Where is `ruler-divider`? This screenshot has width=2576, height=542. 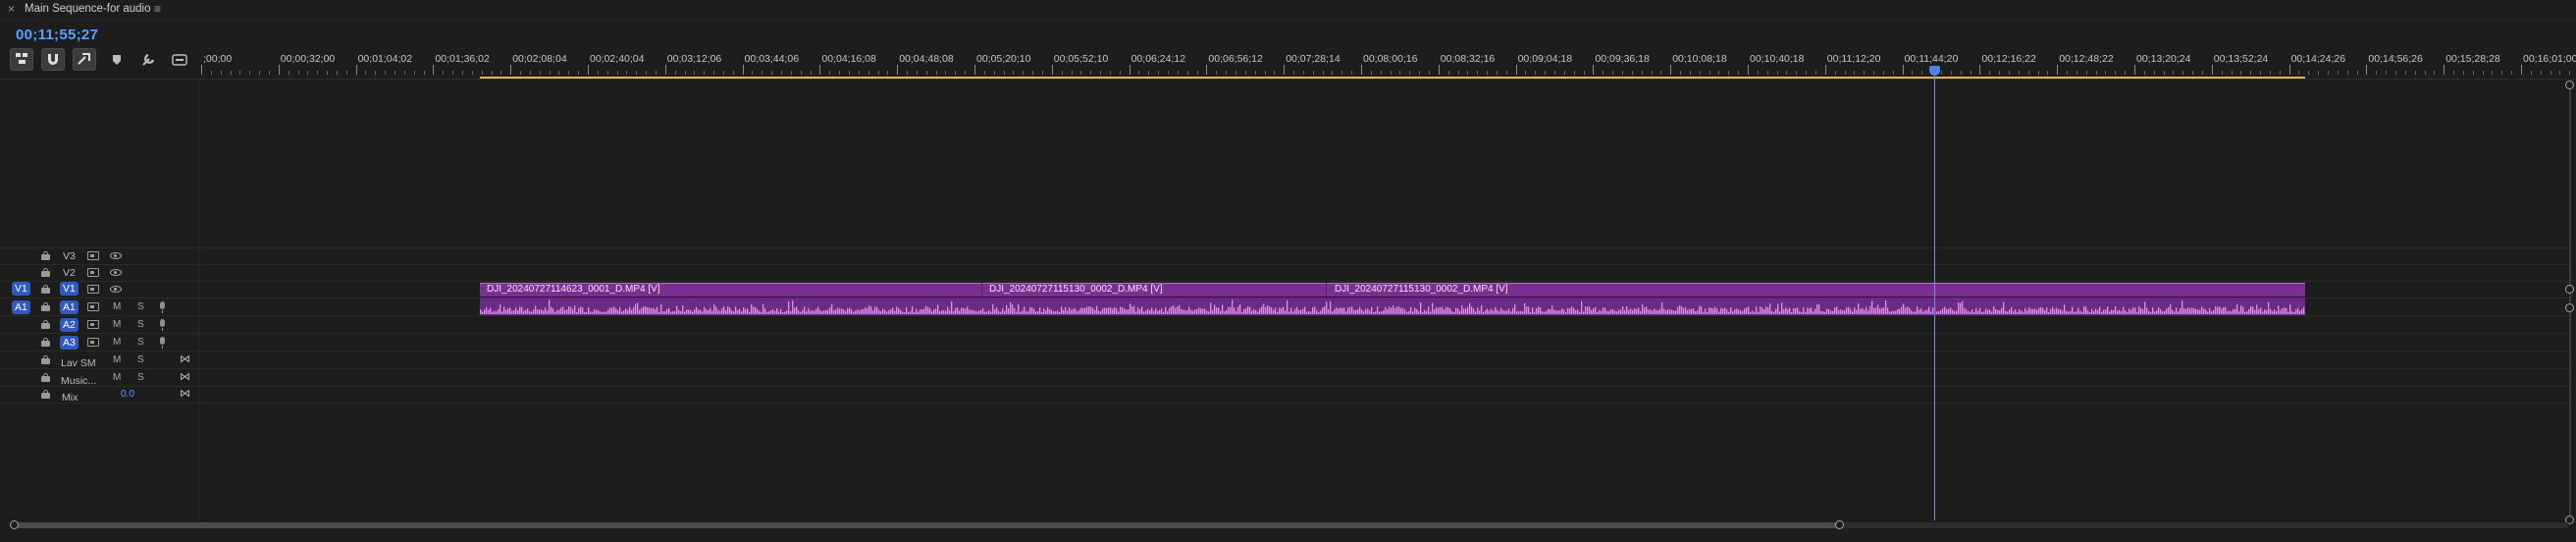 ruler-divider is located at coordinates (1288, 79).